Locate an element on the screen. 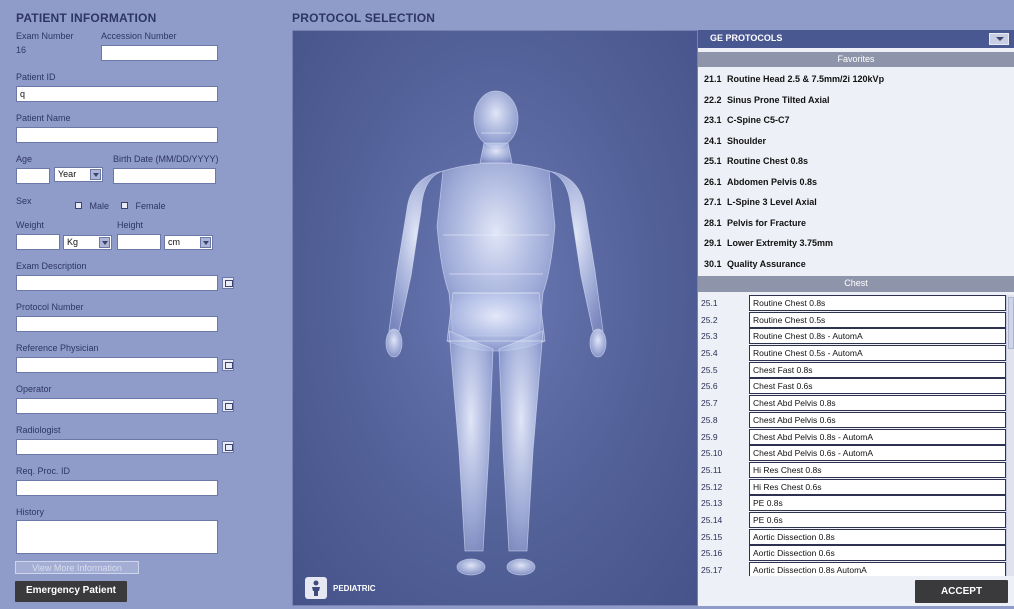 The width and height of the screenshot is (1014, 609). scroll-thumb is located at coordinates (1011, 323).